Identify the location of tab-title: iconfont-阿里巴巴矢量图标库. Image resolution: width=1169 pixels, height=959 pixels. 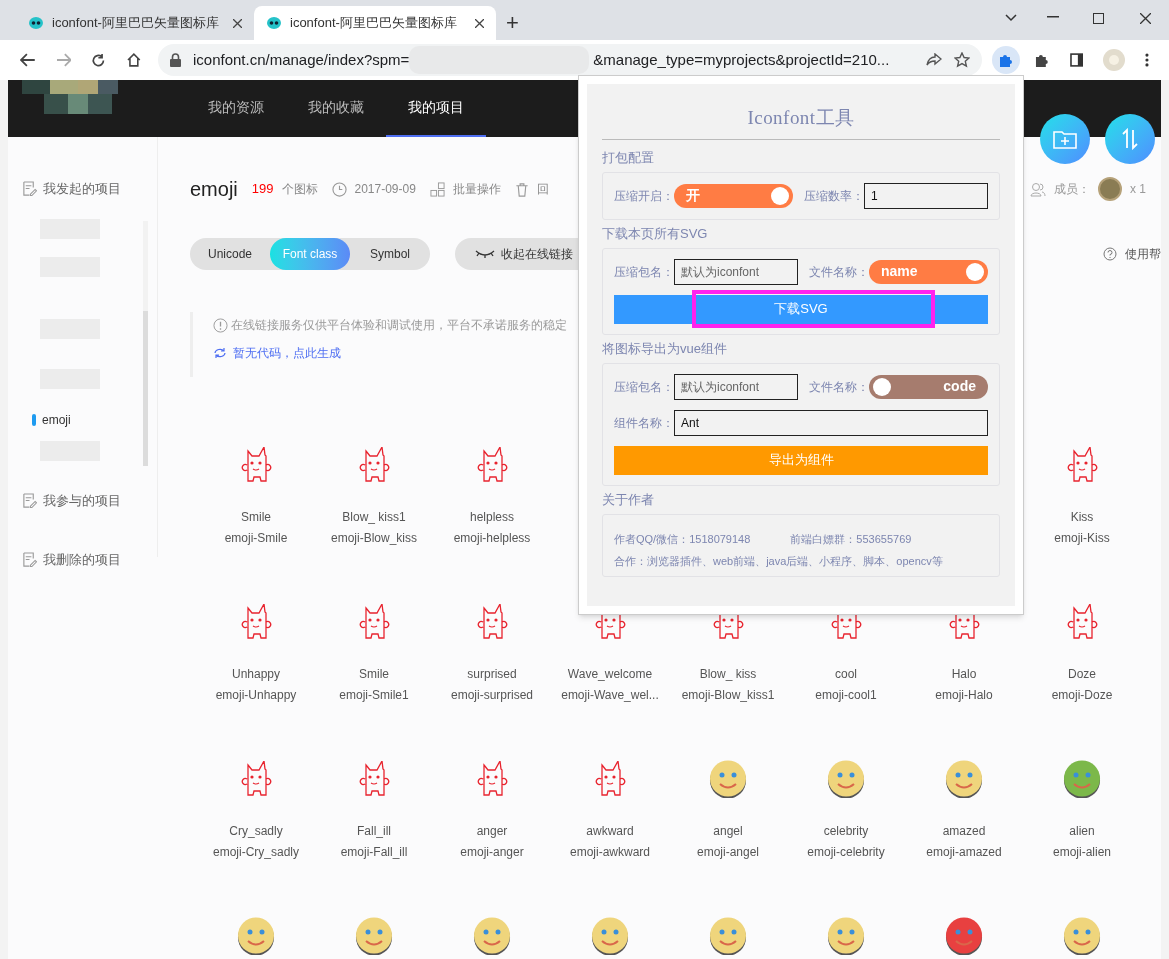
(374, 23).